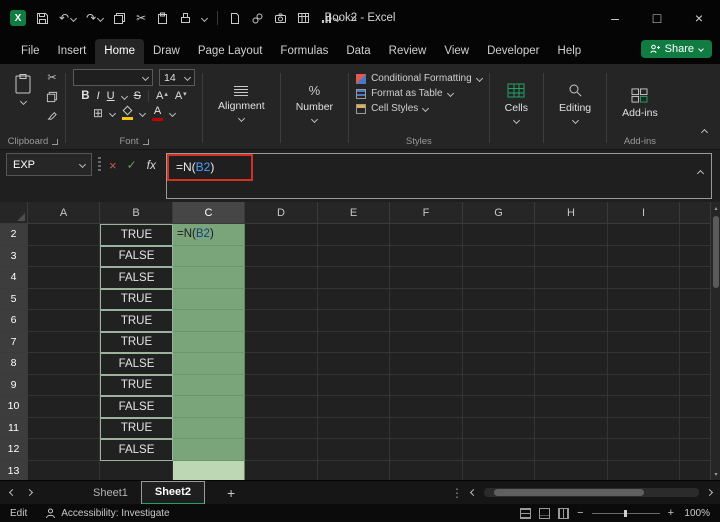 The image size is (720, 522). What do you see at coordinates (671, 513) in the screenshot?
I see `zoom-in-button: +` at bounding box center [671, 513].